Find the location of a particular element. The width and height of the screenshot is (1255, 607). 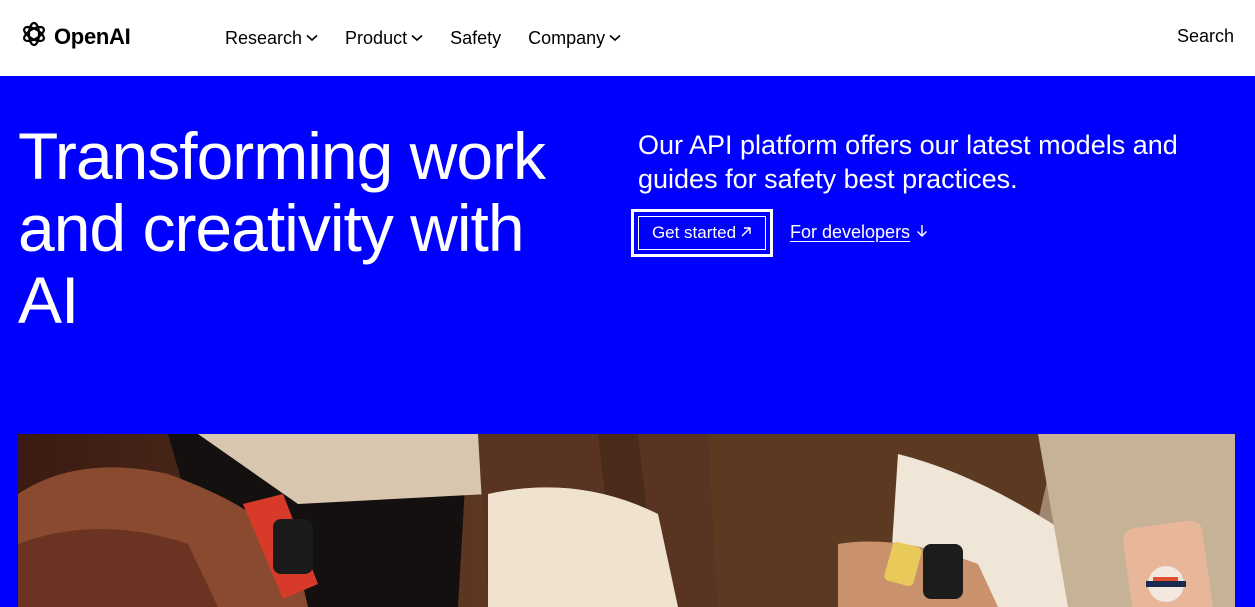

openai-logo-icon is located at coordinates (34, 36).